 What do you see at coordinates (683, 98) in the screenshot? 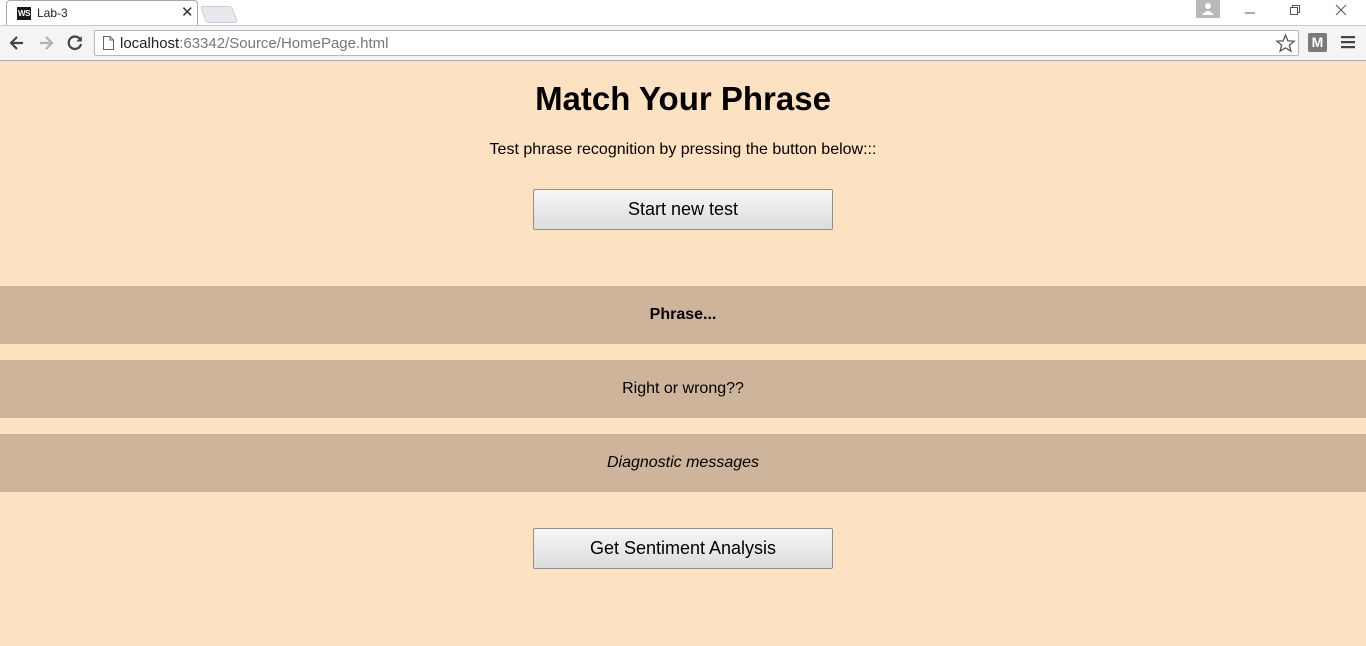
I see `page-title: Match Your Phrase` at bounding box center [683, 98].